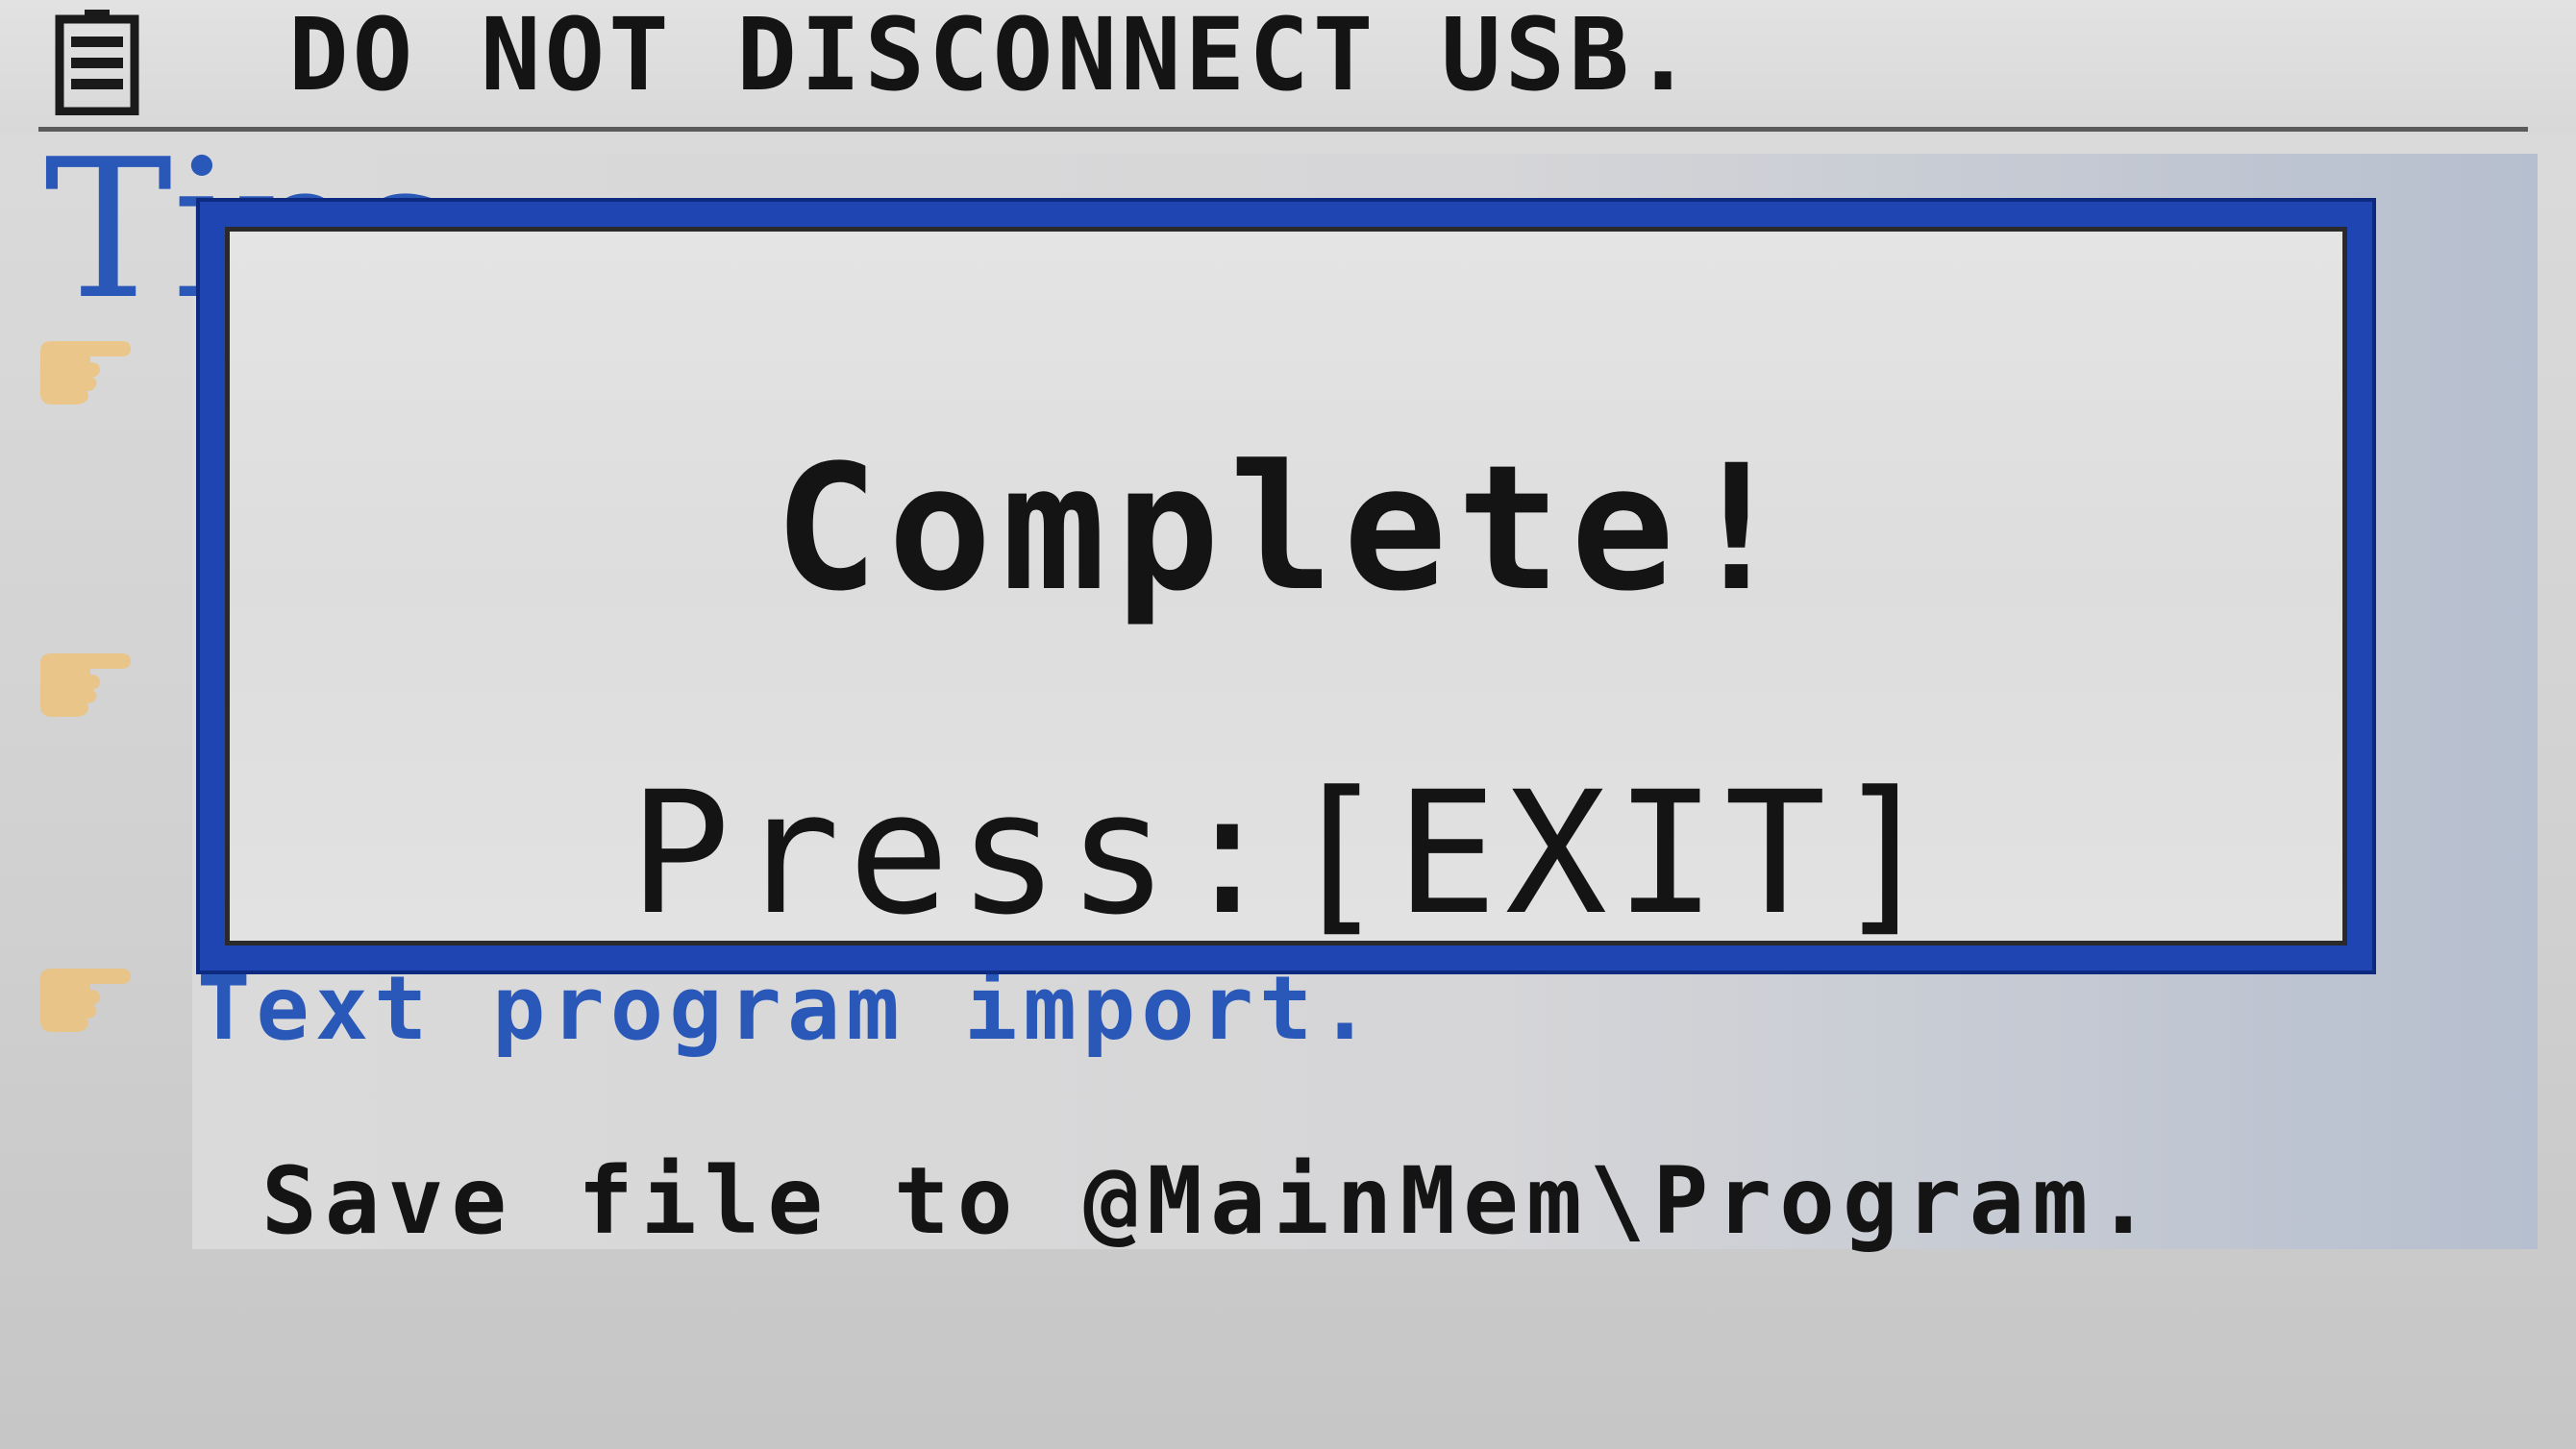 This screenshot has height=1449, width=2576. What do you see at coordinates (787, 1008) in the screenshot?
I see `tip-item-label: Text program import.` at bounding box center [787, 1008].